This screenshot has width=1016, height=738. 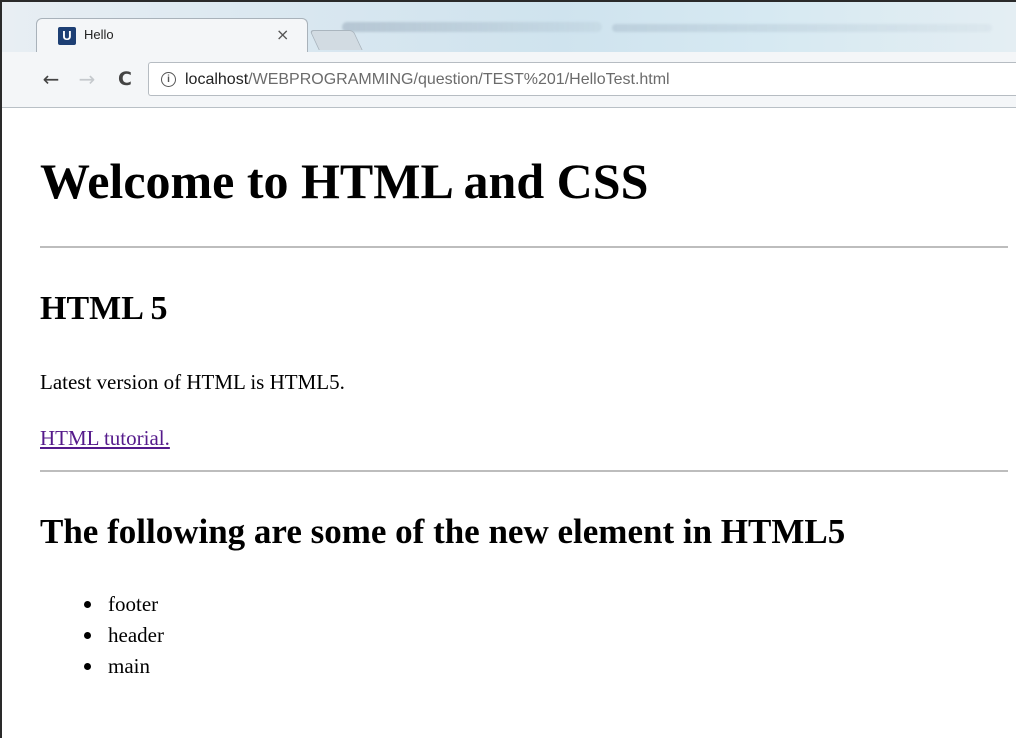 What do you see at coordinates (282, 35) in the screenshot?
I see `close-icon: ×` at bounding box center [282, 35].